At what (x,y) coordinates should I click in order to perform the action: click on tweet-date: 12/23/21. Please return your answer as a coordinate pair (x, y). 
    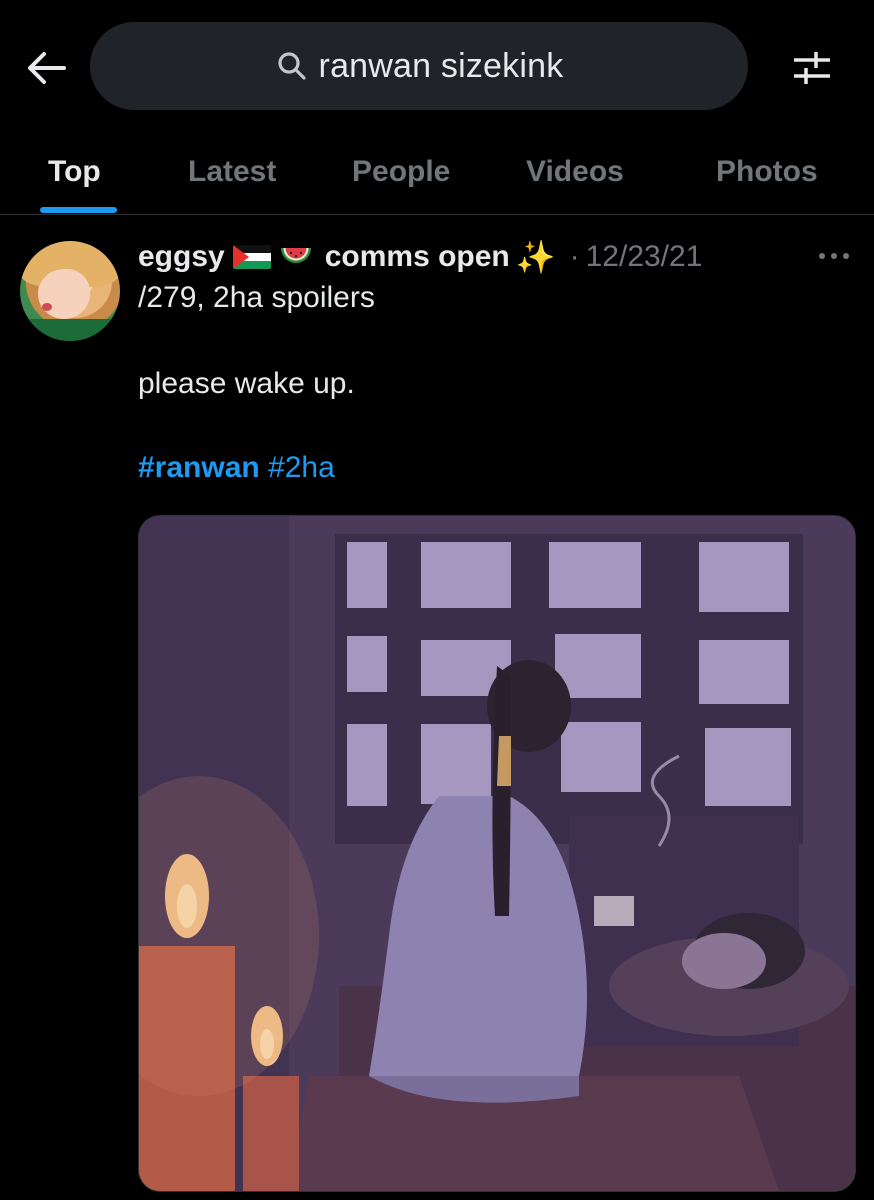
    Looking at the image, I should click on (644, 257).